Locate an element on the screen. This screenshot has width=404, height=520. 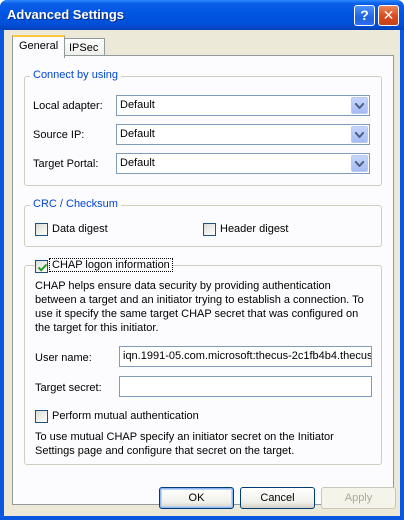
target-secret-input is located at coordinates (245, 386).